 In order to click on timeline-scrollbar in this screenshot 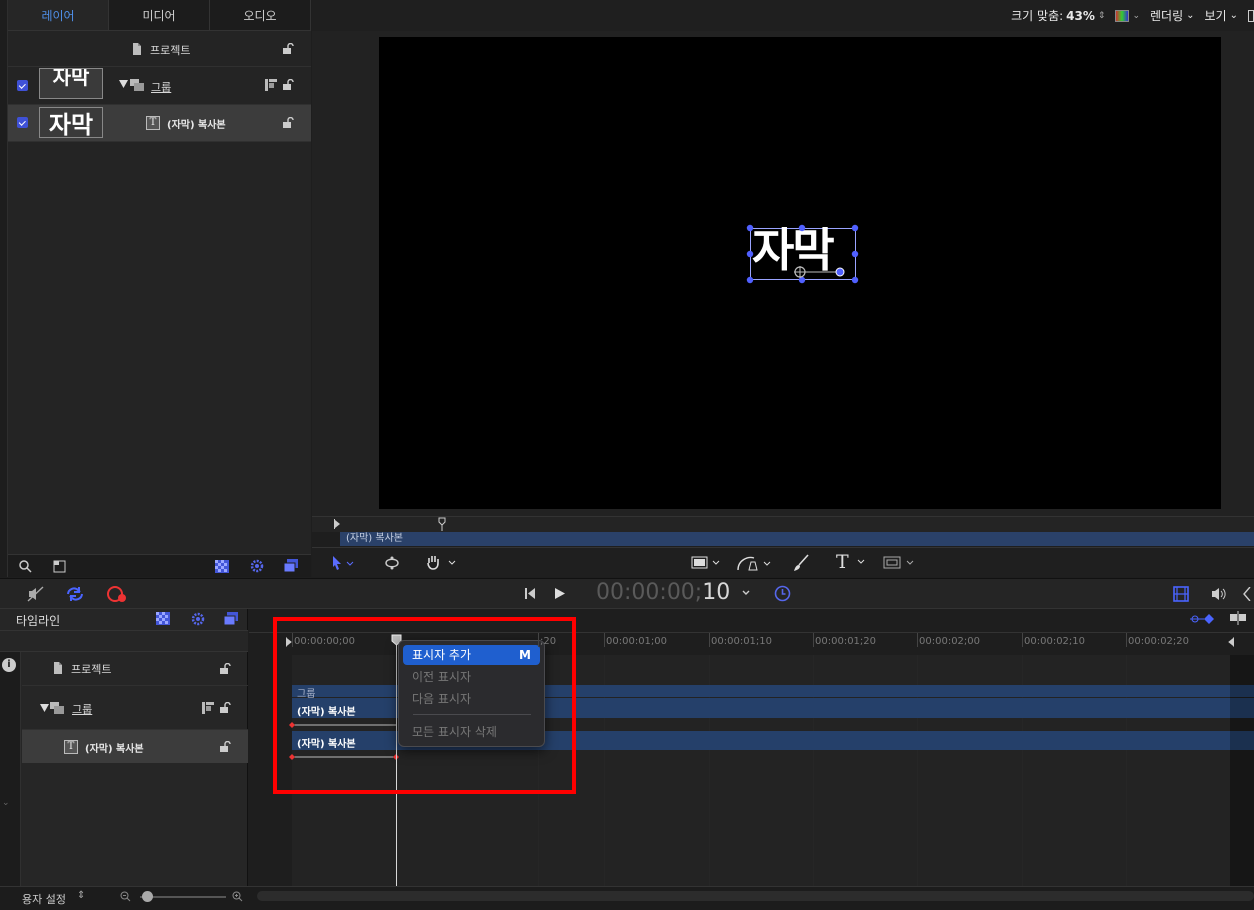, I will do `click(755, 896)`.